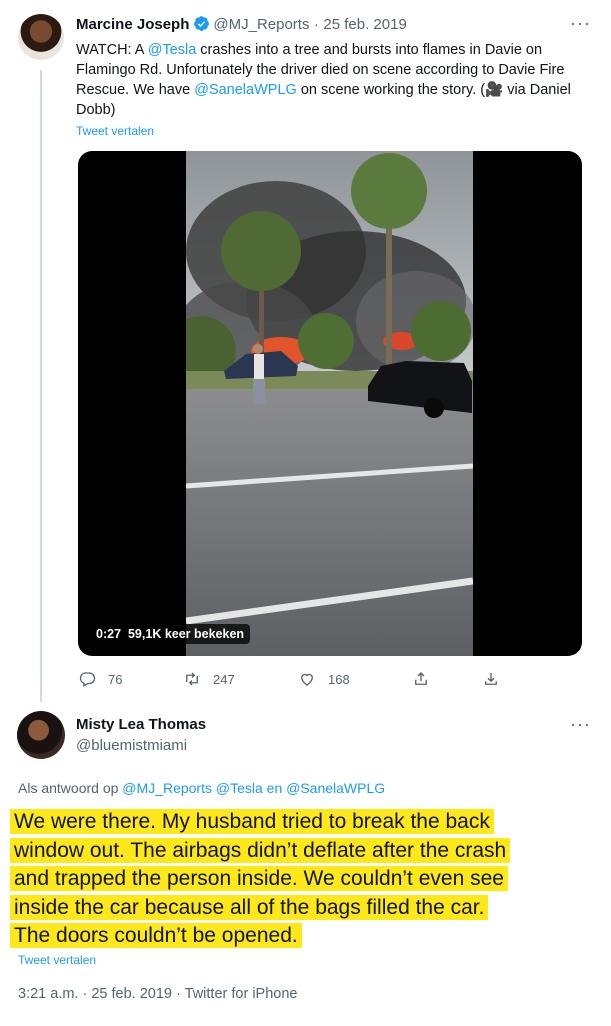 The image size is (611, 1026). What do you see at coordinates (339, 679) in the screenshot?
I see `like-count: 168` at bounding box center [339, 679].